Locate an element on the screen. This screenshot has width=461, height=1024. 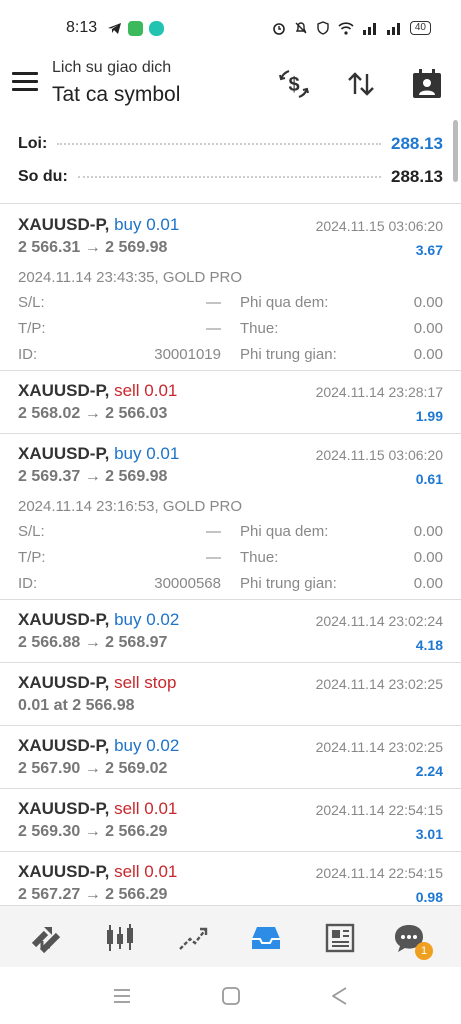
nav-history is located at coordinates (266, 938).